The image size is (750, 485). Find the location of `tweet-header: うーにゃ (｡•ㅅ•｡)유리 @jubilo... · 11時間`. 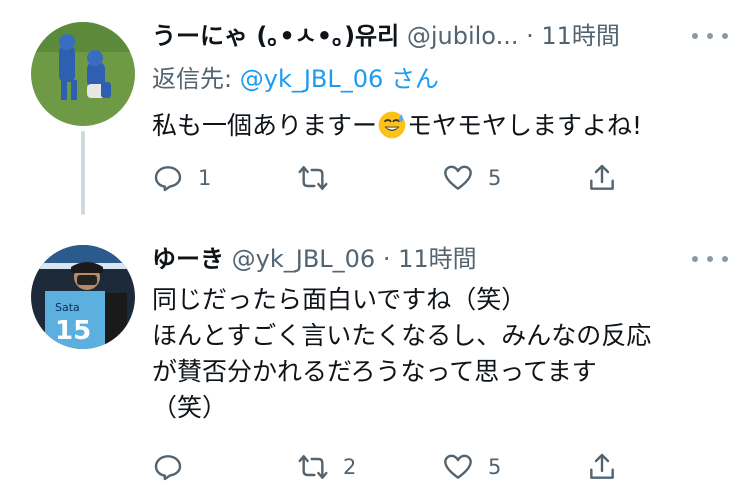

tweet-header: うーにゃ (｡•ㅅ•｡)유리 @jubilo... · 11時間 is located at coordinates (386, 36).